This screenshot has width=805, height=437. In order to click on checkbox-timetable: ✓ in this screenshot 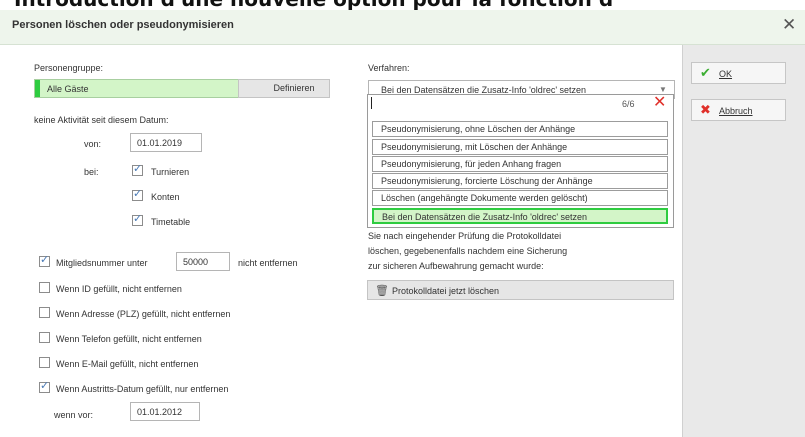, I will do `click(137, 219)`.